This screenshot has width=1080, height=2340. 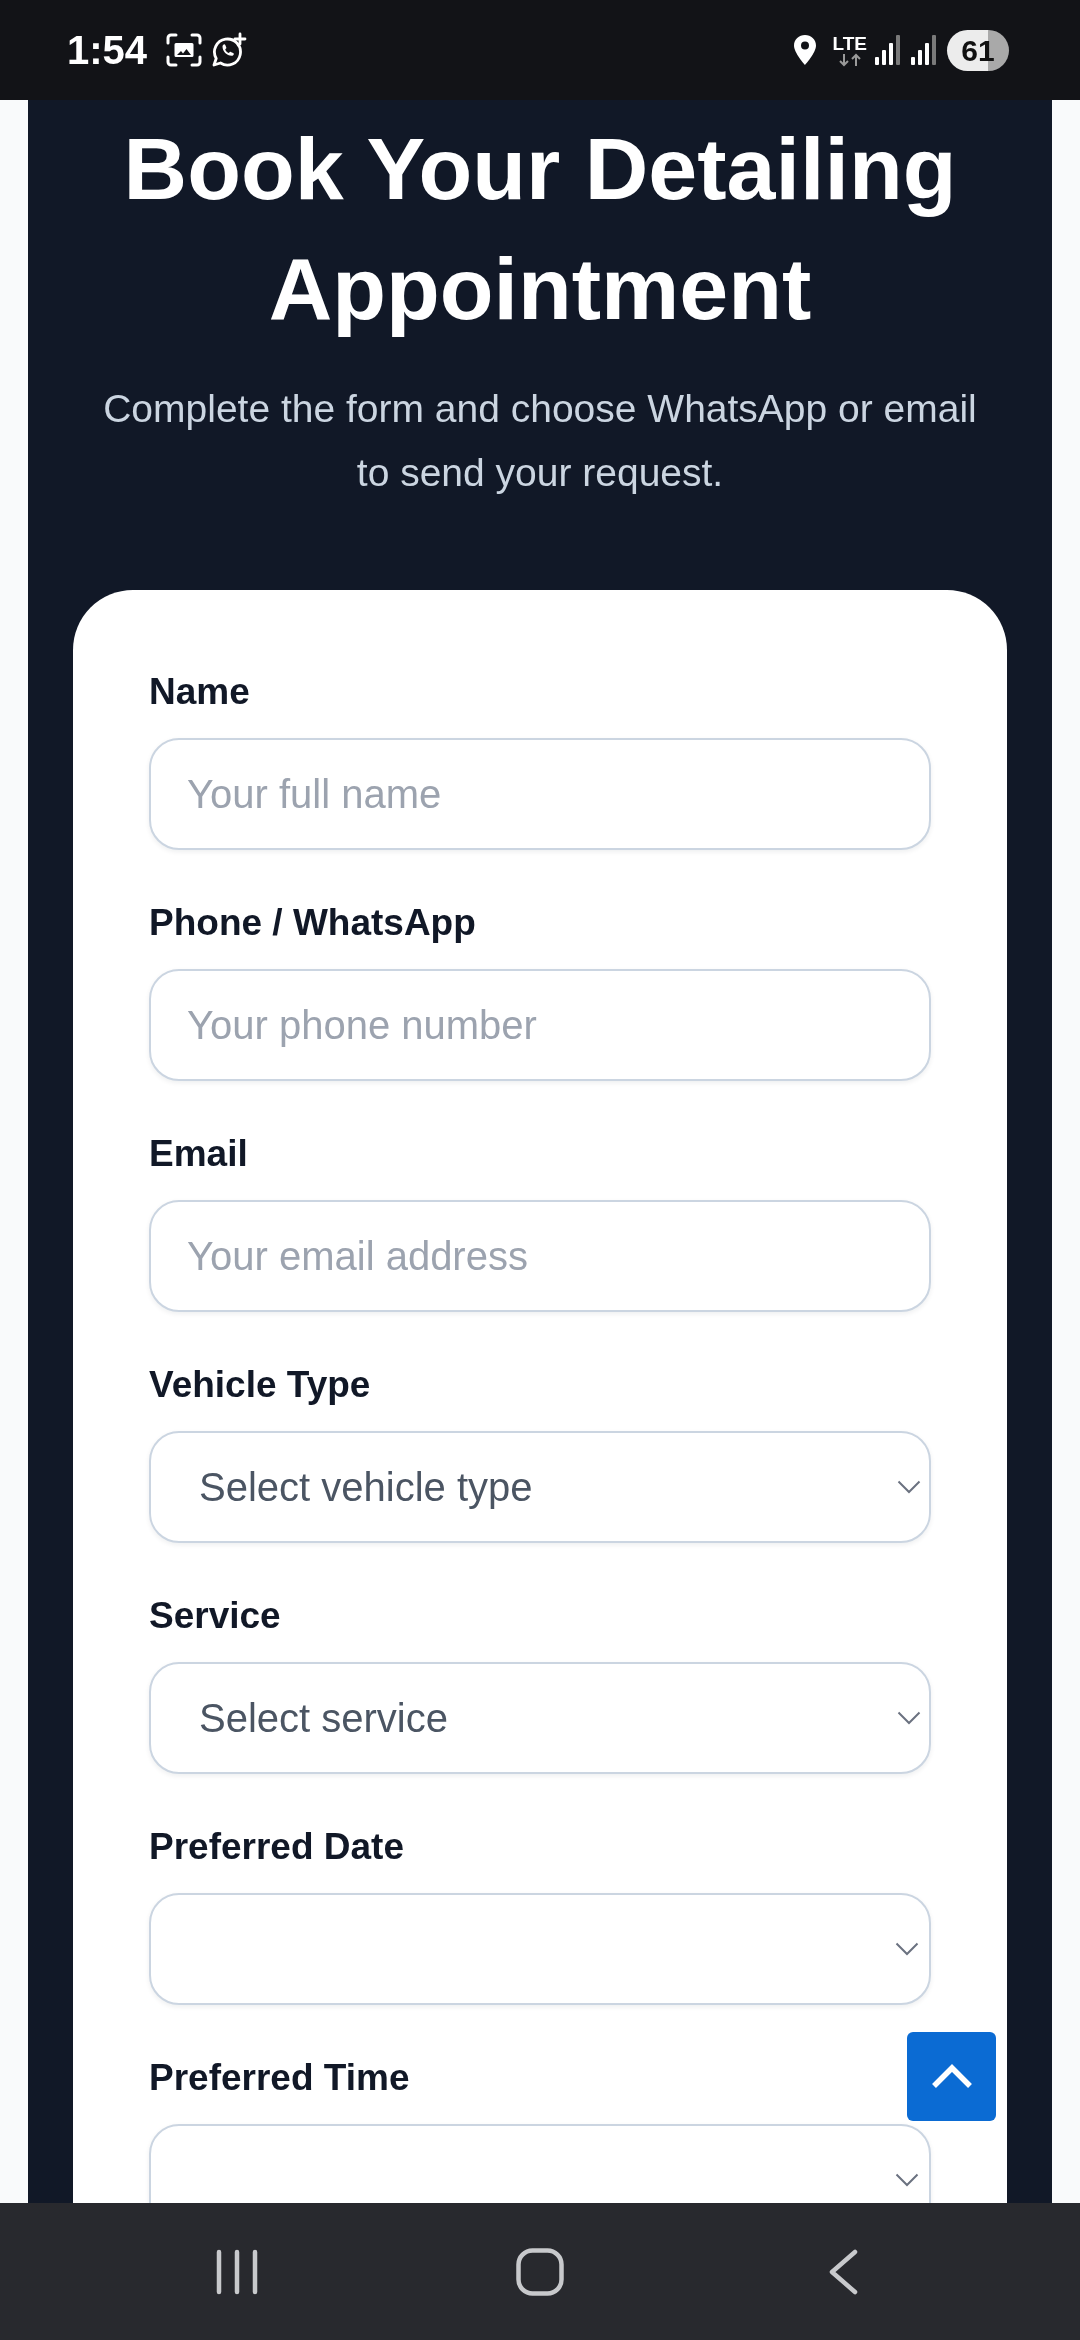 I want to click on field-label: Vehicle Type, so click(x=260, y=1385).